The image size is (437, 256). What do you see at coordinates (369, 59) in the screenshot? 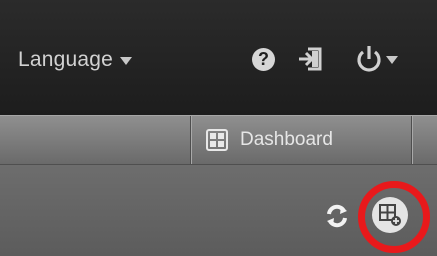
I see `power-icon` at bounding box center [369, 59].